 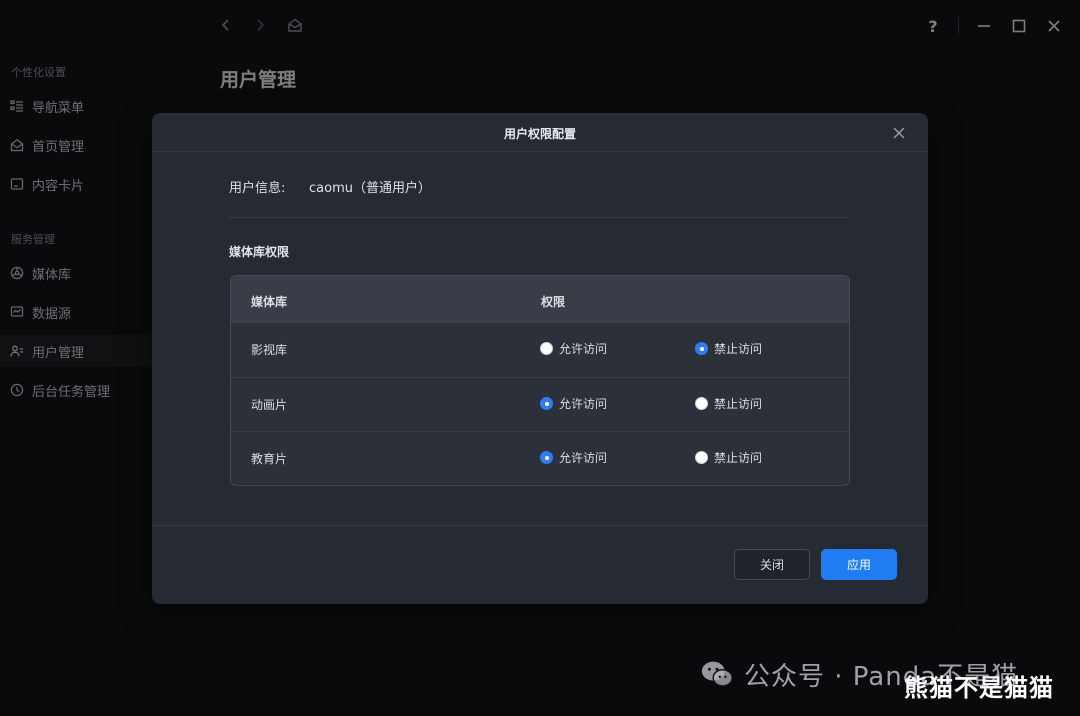 I want to click on library-name: 影视库, so click(x=269, y=350).